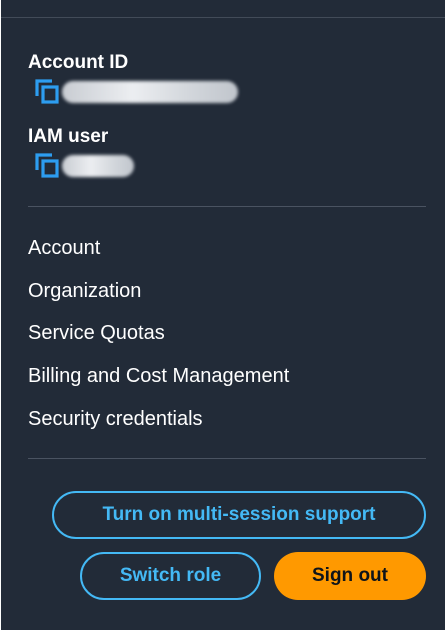 This screenshot has height=630, width=446. What do you see at coordinates (96, 333) in the screenshot?
I see `menu-item-service-quotas: Service Quotas` at bounding box center [96, 333].